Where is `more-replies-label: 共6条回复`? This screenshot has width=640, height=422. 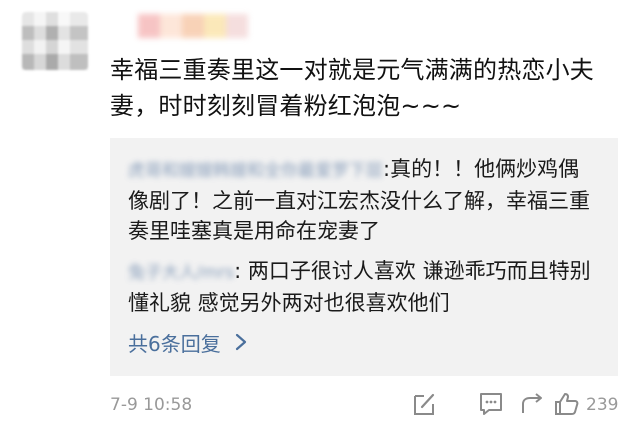 more-replies-label: 共6条回复 is located at coordinates (174, 344).